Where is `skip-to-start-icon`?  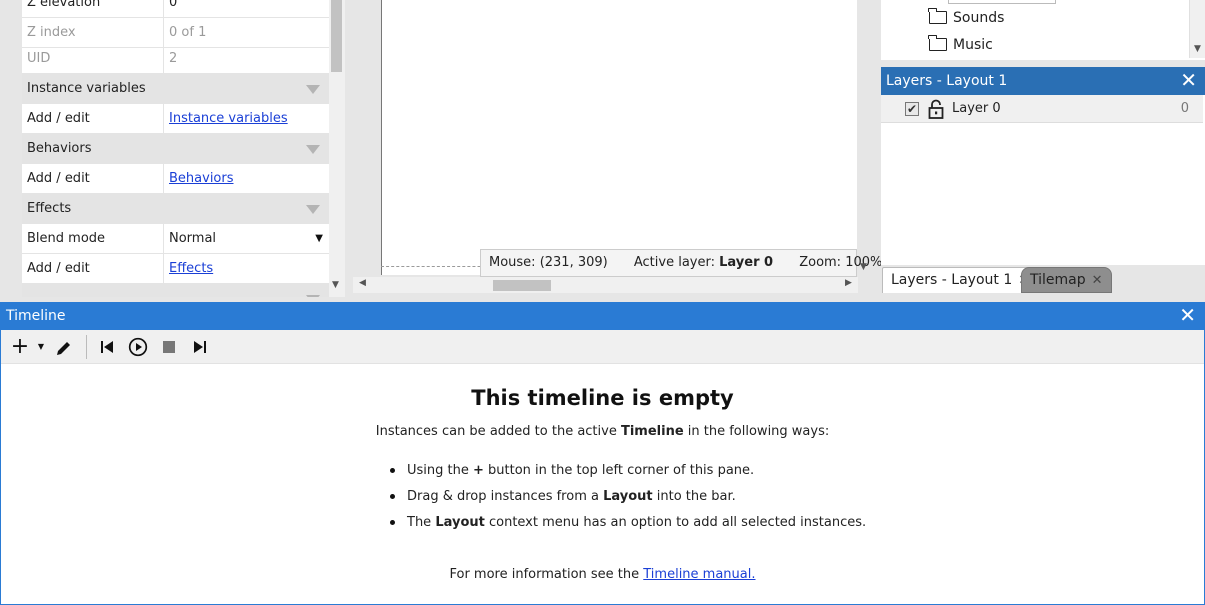
skip-to-start-icon is located at coordinates (107, 347).